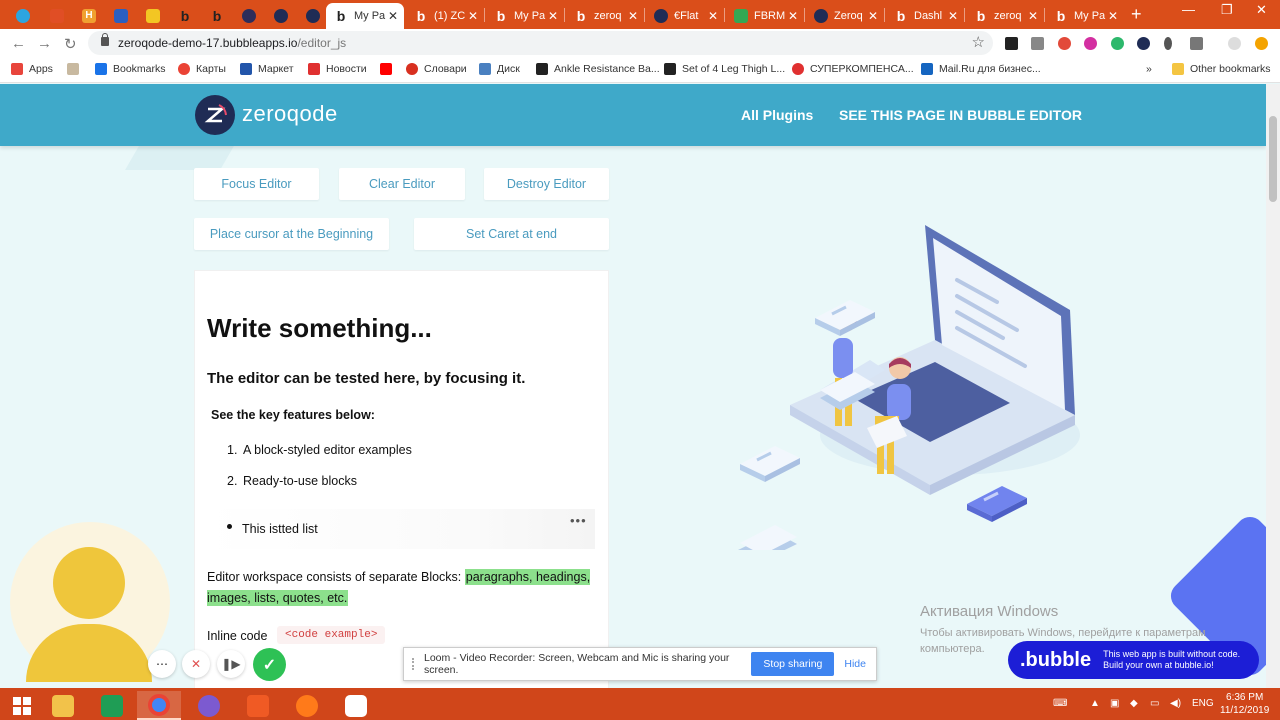 This screenshot has width=1280, height=720. I want to click on page-scrollbar, so click(1273, 386).